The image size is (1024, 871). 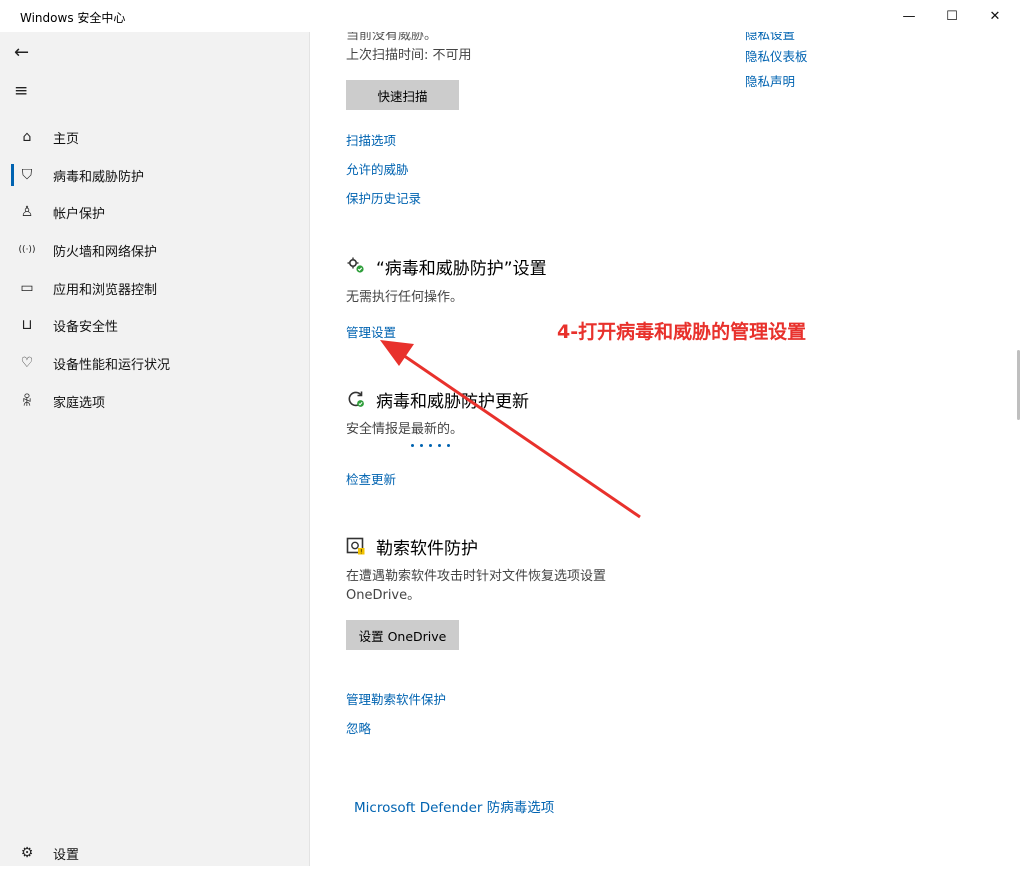 I want to click on ransomware-folder-icon: !, so click(x=355, y=546).